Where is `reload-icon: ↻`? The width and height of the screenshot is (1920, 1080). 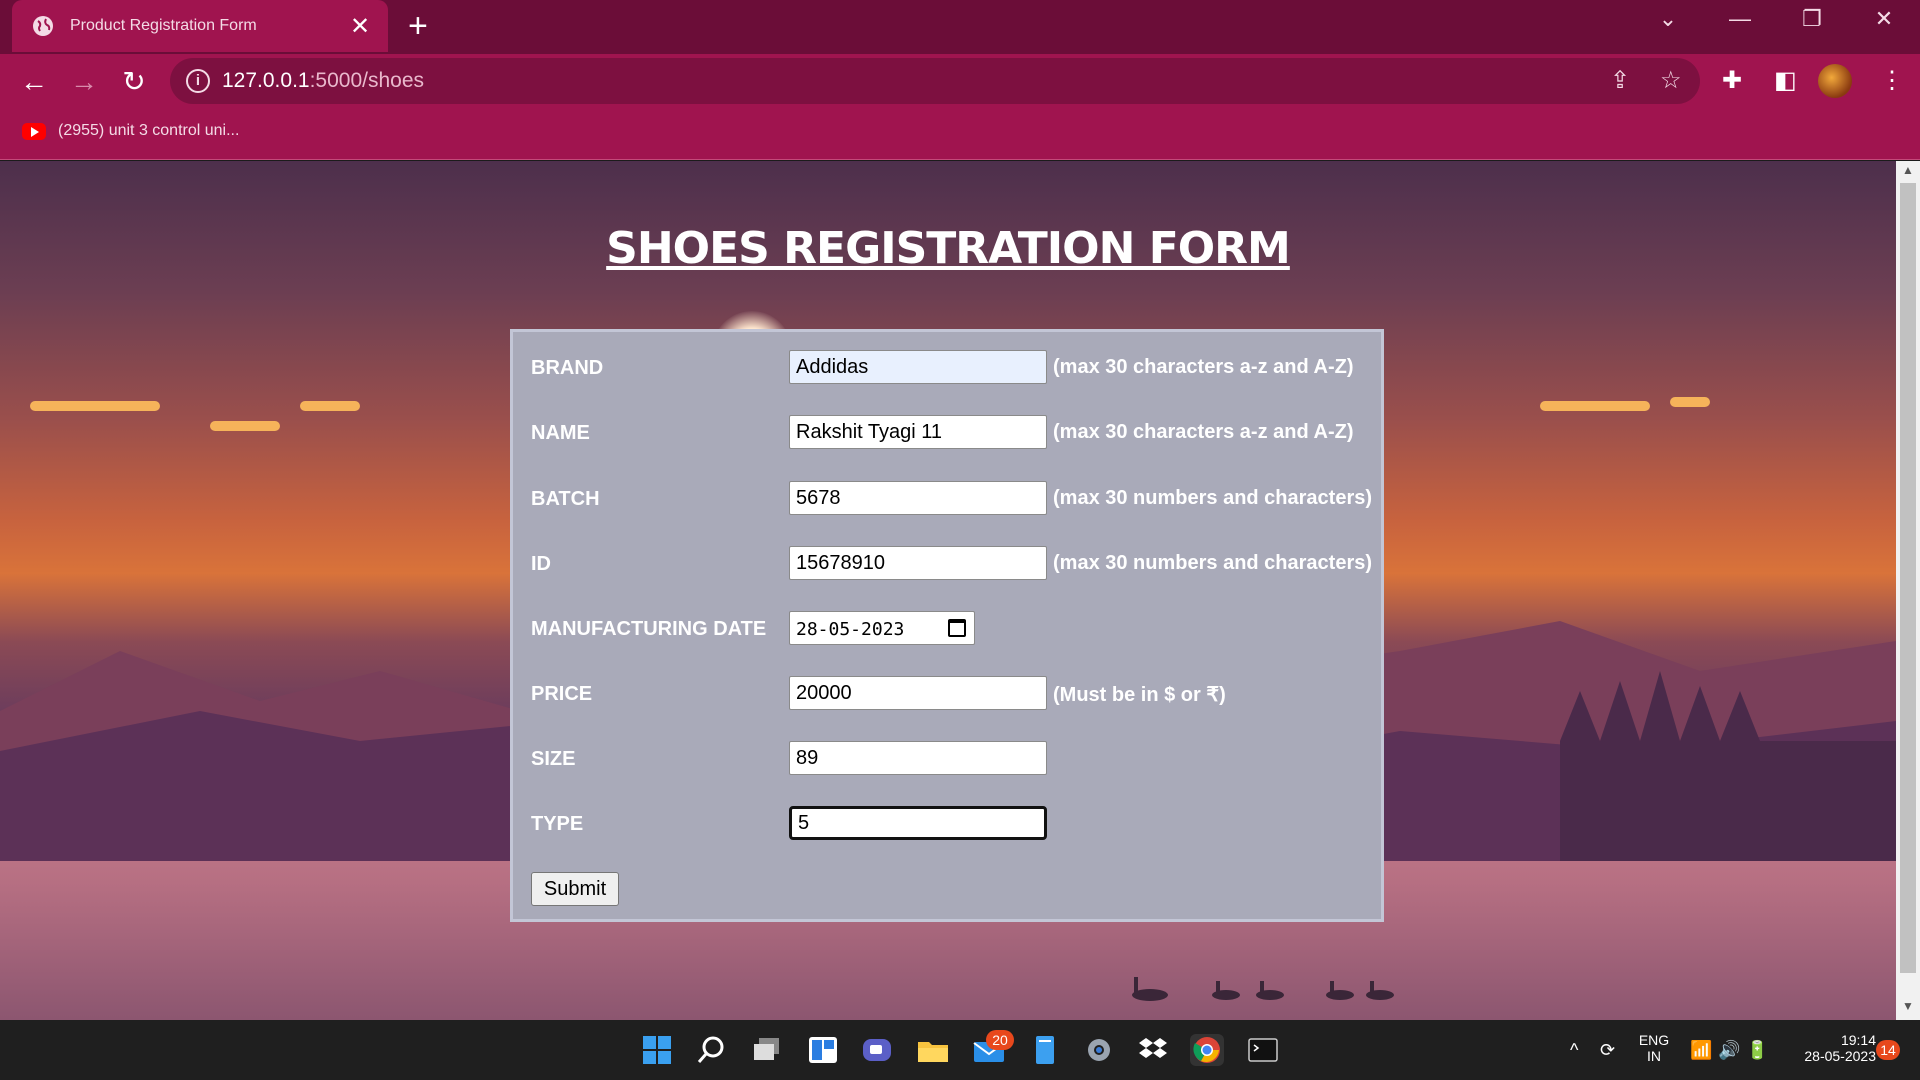
reload-icon: ↻ is located at coordinates (134, 82).